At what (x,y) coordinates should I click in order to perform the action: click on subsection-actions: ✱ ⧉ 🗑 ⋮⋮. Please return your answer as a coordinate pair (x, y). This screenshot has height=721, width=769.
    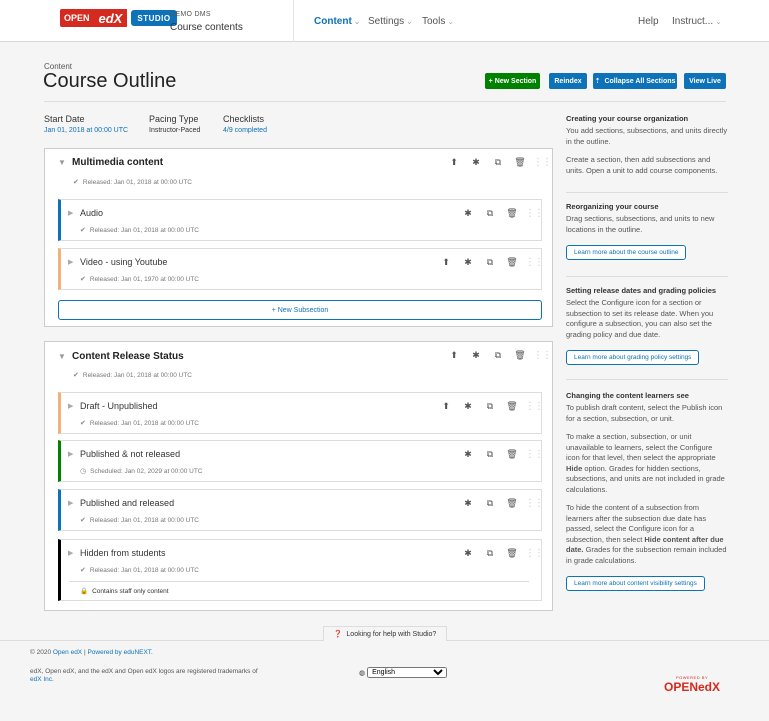
    Looking at the image, I should click on (501, 454).